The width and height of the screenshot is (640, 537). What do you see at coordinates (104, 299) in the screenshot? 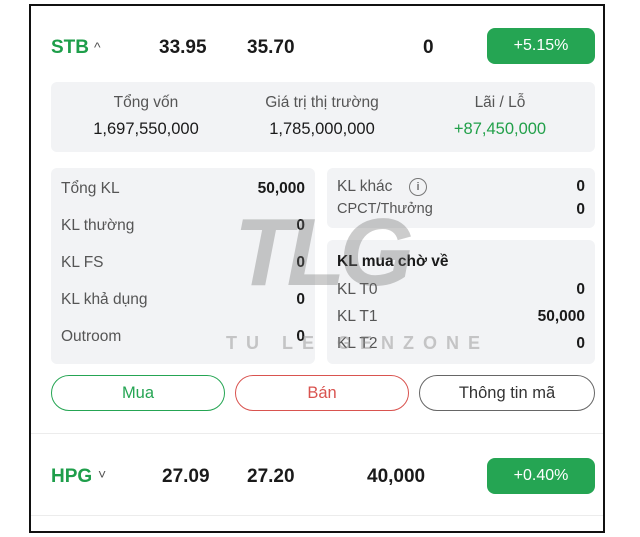
I see `available-volume-label: KL khả dụng` at bounding box center [104, 299].